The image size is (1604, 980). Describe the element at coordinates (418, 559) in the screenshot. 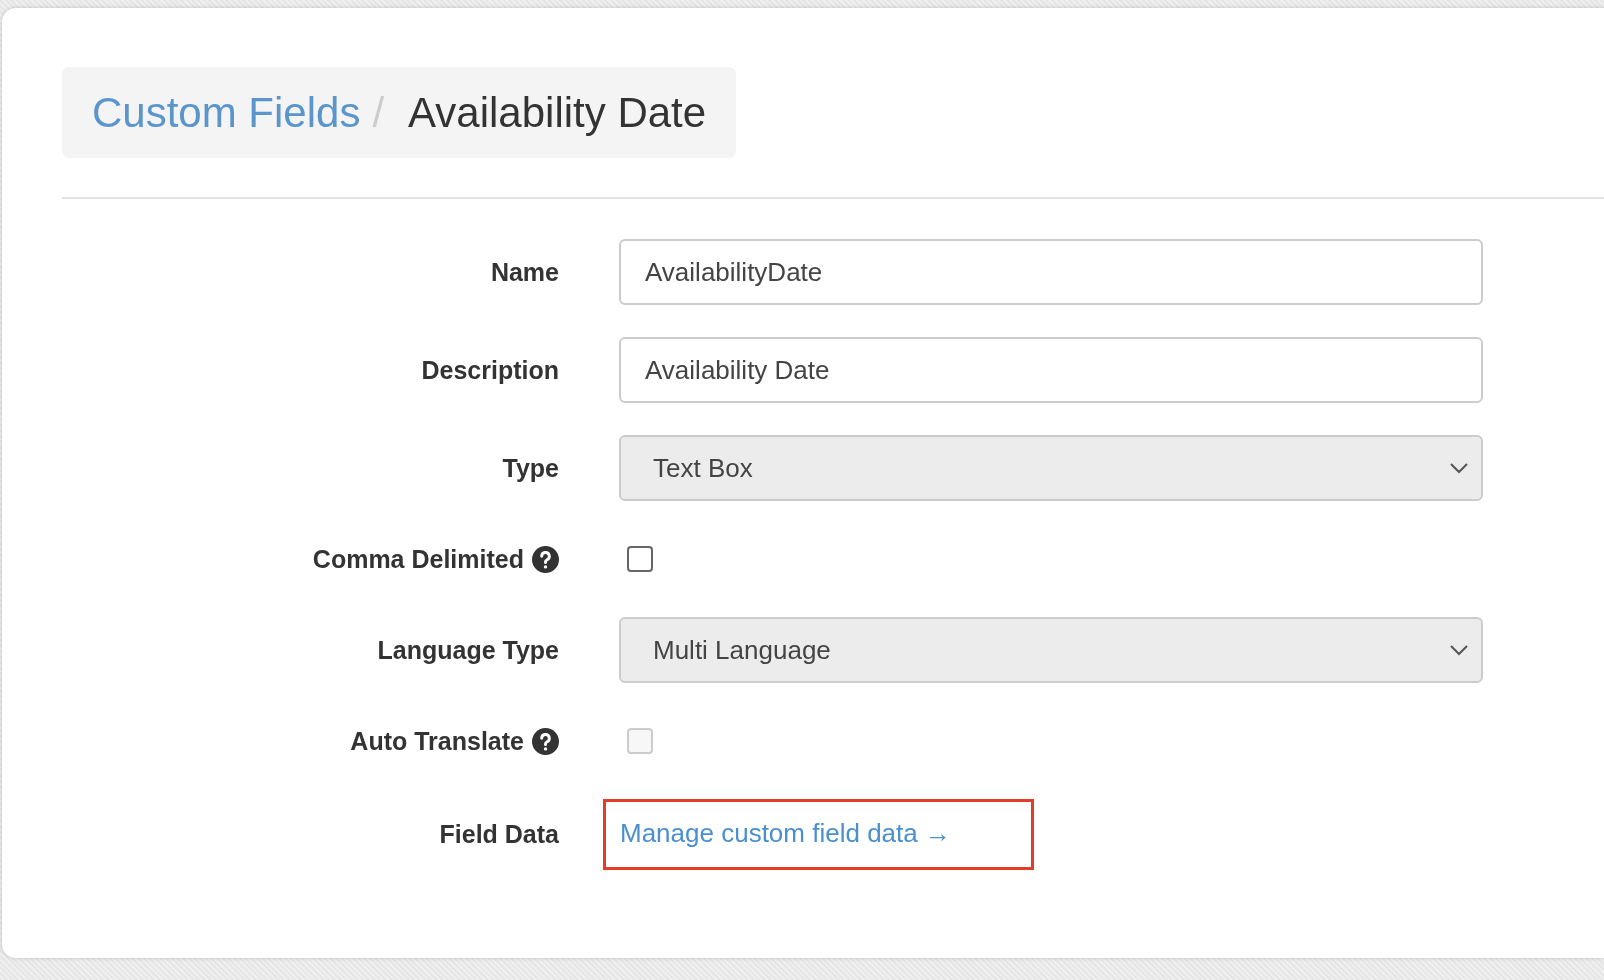

I see `field-label: Comma Delimited` at that location.